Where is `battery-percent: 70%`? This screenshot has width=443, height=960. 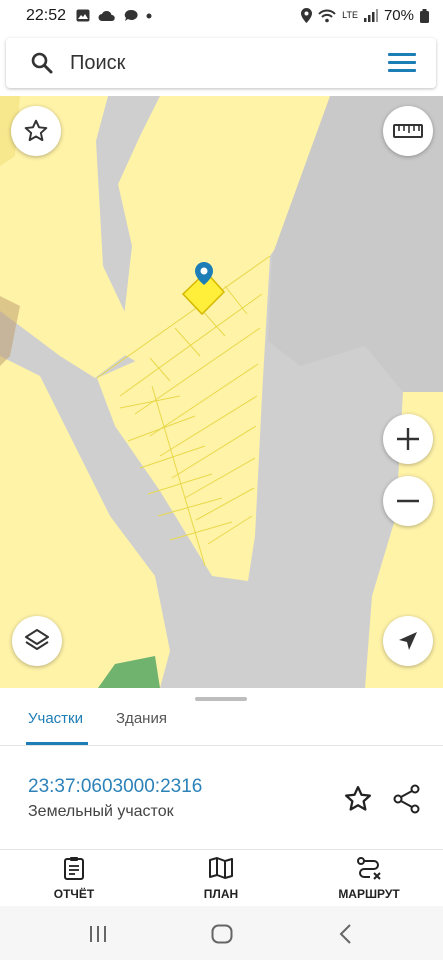
battery-percent: 70% is located at coordinates (398, 15).